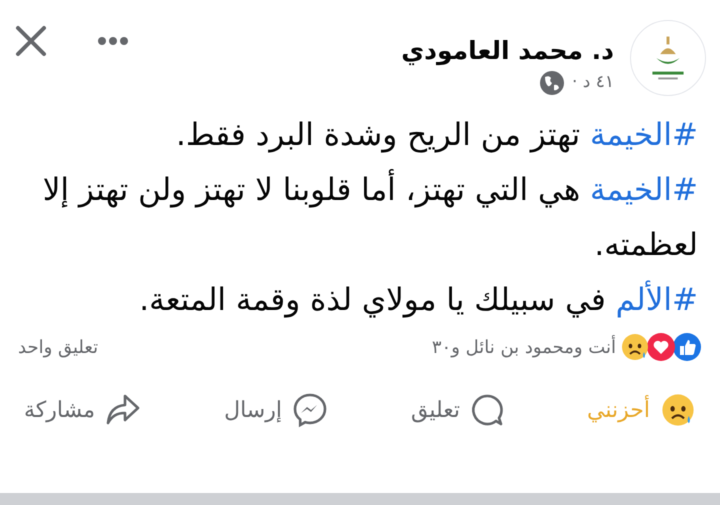 This screenshot has width=720, height=505. What do you see at coordinates (58, 347) in the screenshot?
I see `comment-count: تعليق واحد` at bounding box center [58, 347].